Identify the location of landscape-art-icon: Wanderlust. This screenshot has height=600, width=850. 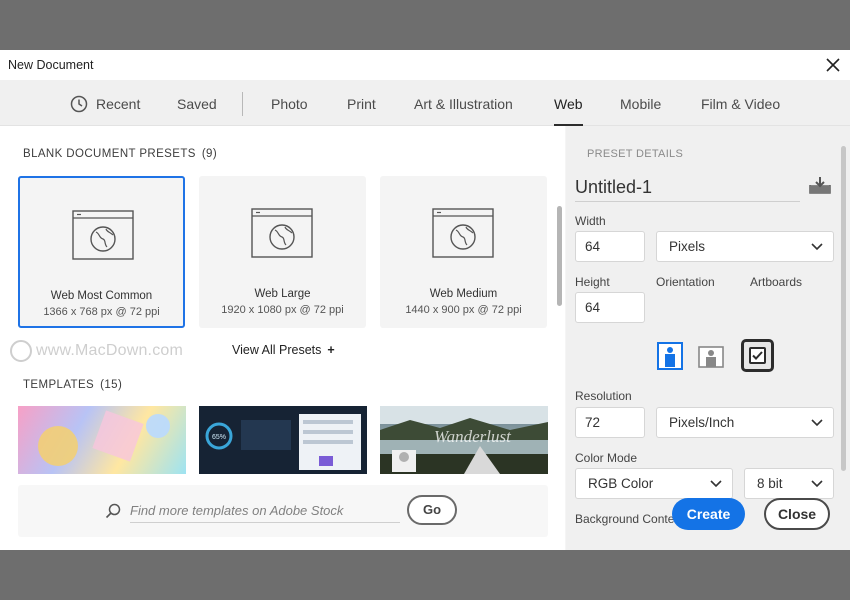
(464, 440).